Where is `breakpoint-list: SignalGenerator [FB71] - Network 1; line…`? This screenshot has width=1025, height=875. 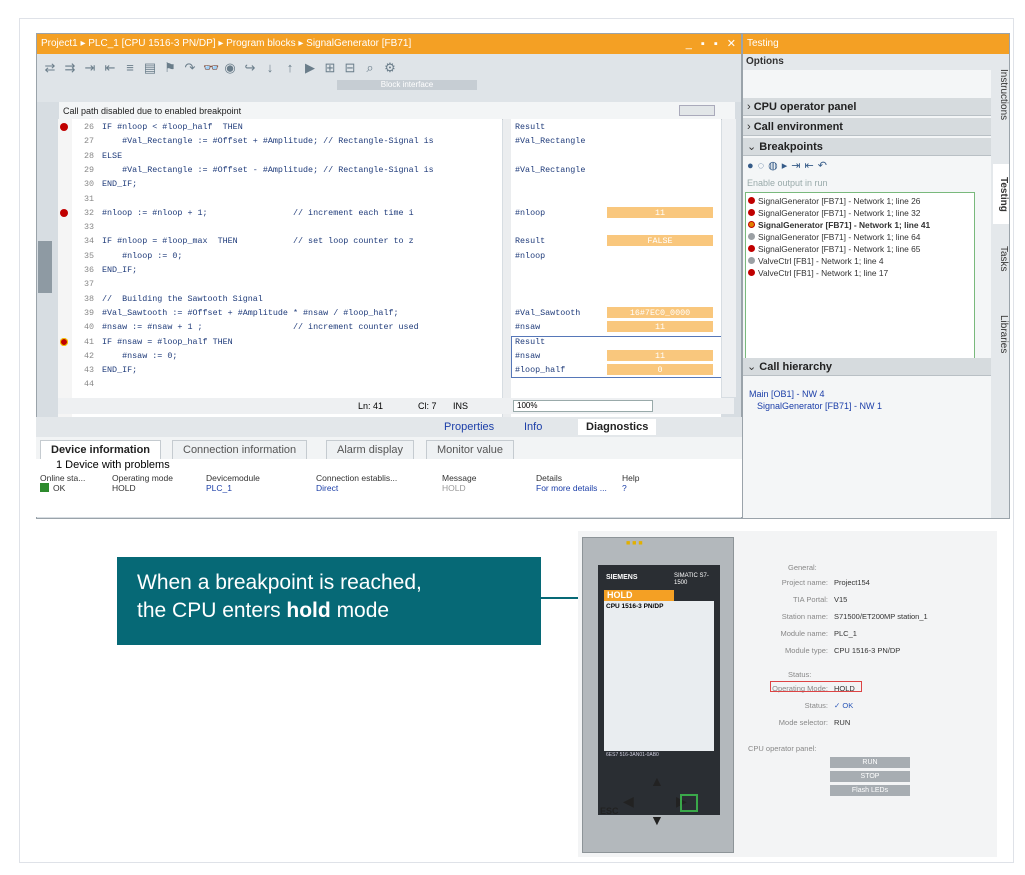
breakpoint-list: SignalGenerator [FB71] - Network 1; line… is located at coordinates (860, 280).